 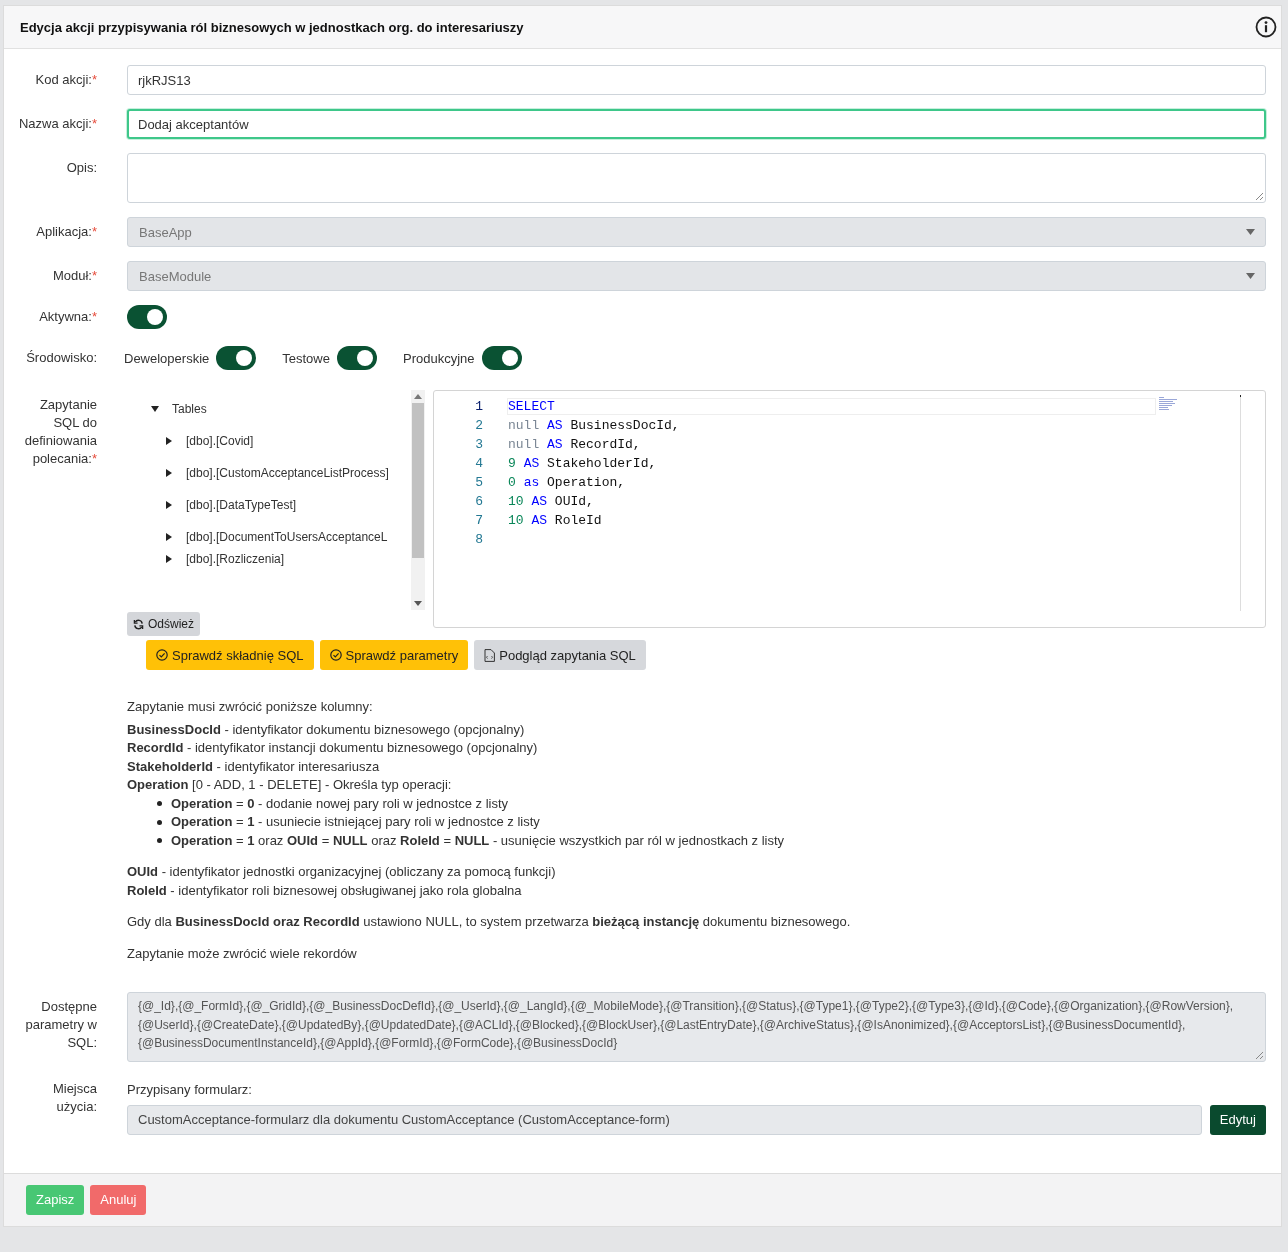 What do you see at coordinates (290, 785) in the screenshot?
I see `help-text: Operation [0 - ADD, 1 - DELETE] - Określa typ operacji:` at bounding box center [290, 785].